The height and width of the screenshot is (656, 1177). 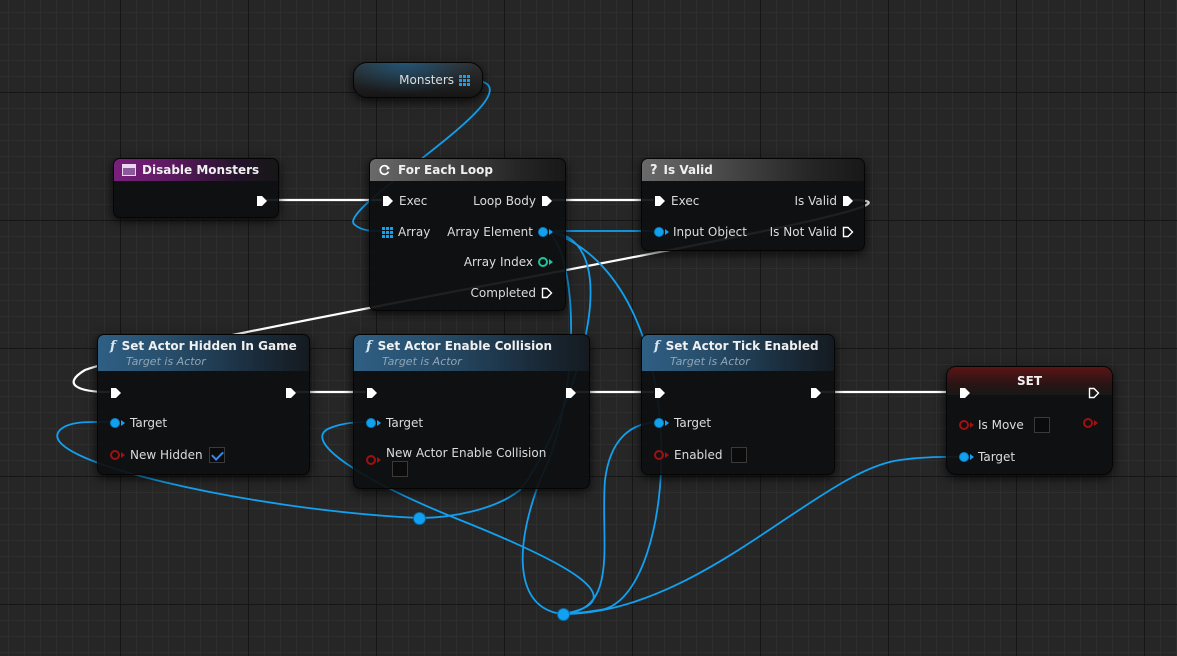 I want to click on object-wire-knot-bottom-to-set-target, so click(x=764, y=535).